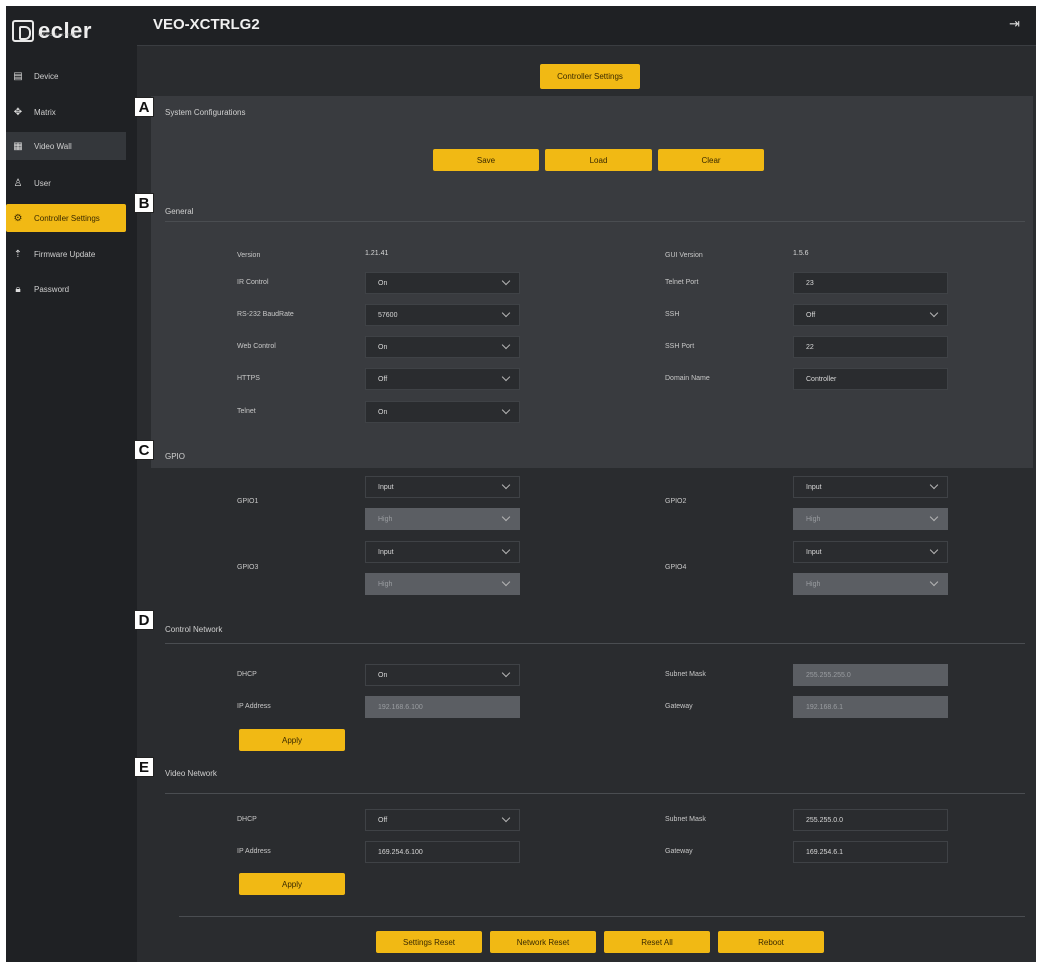 This screenshot has height=965, width=1040. Describe the element at coordinates (254, 706) in the screenshot. I see `control-ip-label: IP Address` at that location.